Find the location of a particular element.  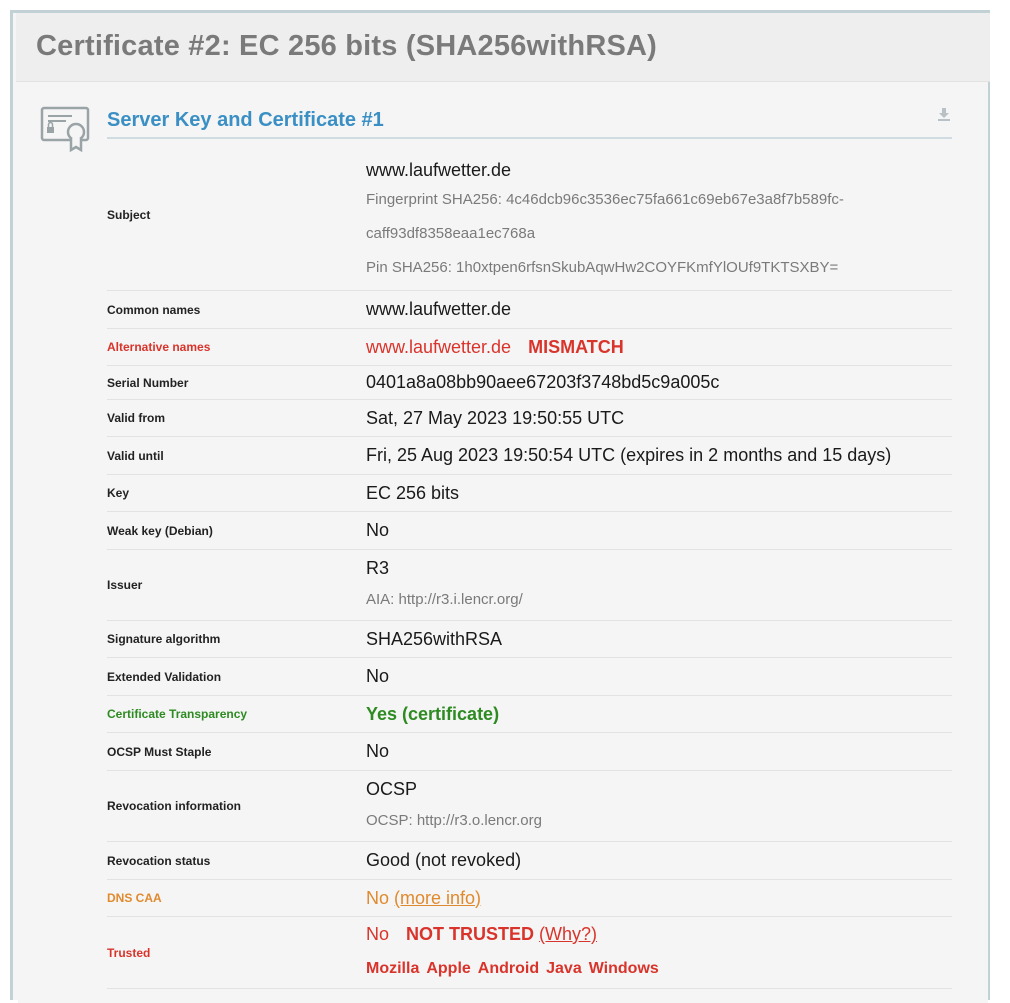

key-value: EC 256 bits is located at coordinates (413, 492).